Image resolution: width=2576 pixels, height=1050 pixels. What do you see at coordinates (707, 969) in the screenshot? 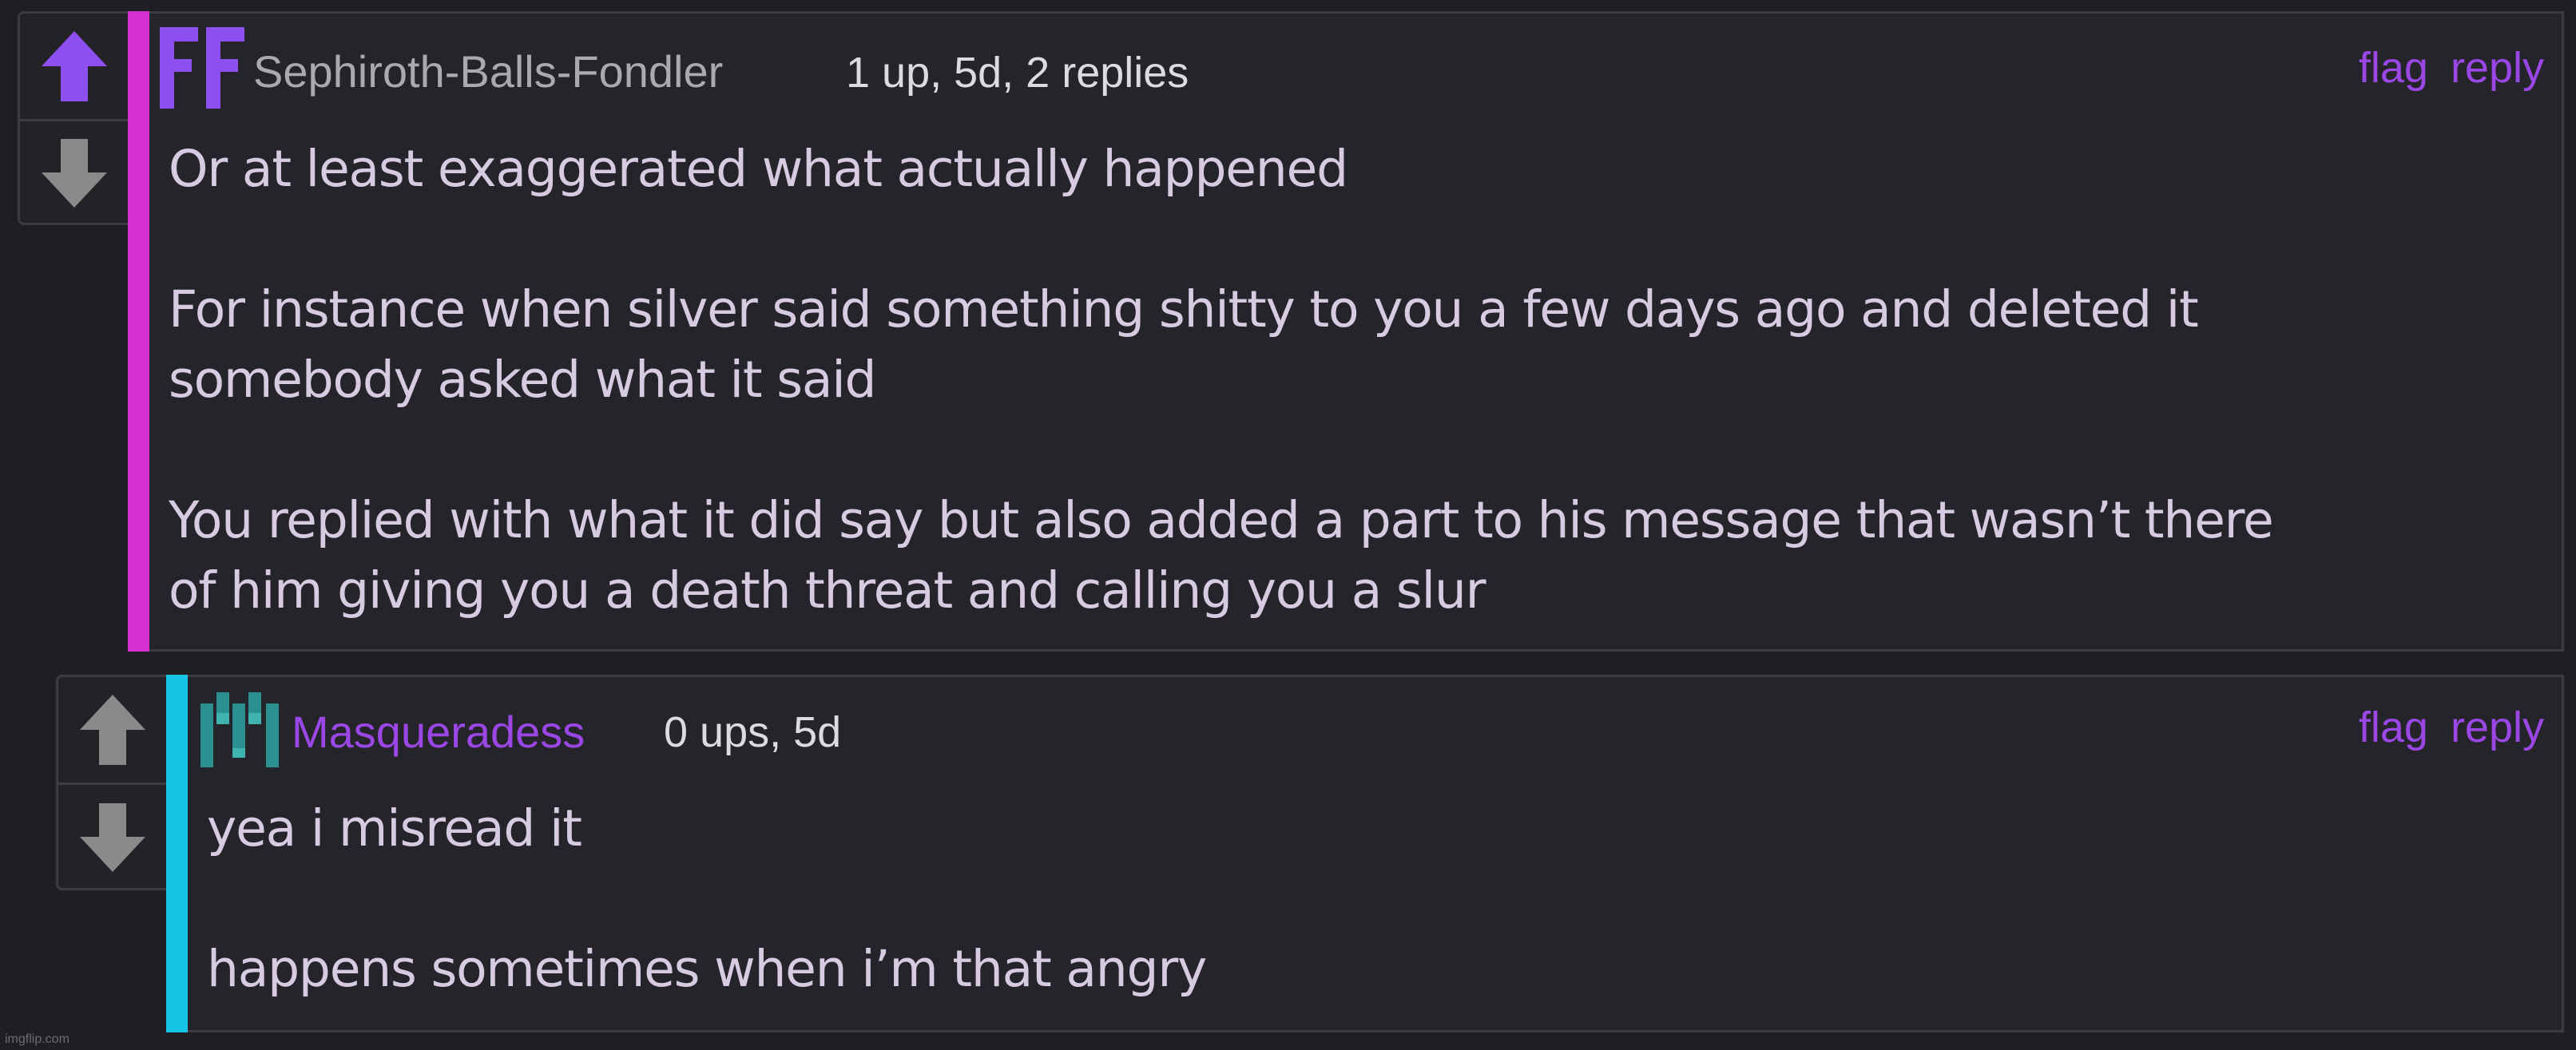
I see `comment-line: happens sometimes when i’m that angry` at bounding box center [707, 969].